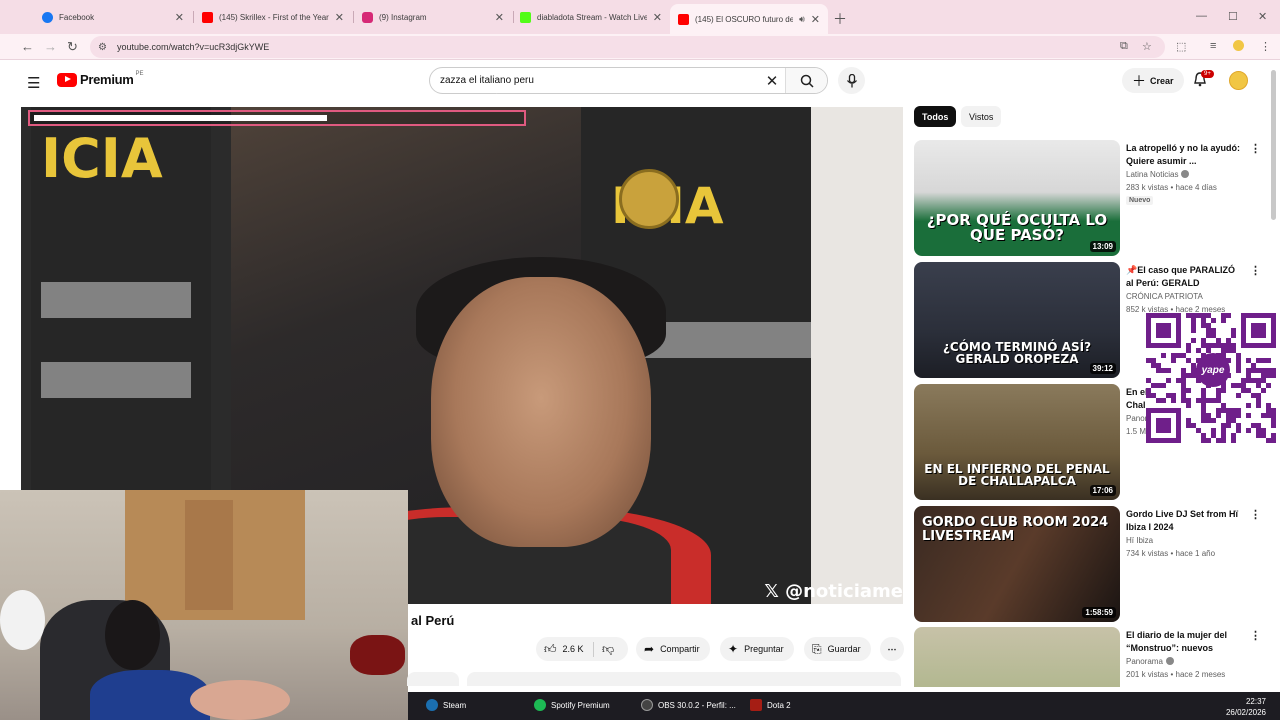  What do you see at coordinates (1153, 80) in the screenshot?
I see `create-button: ＋ Crear` at bounding box center [1153, 80].